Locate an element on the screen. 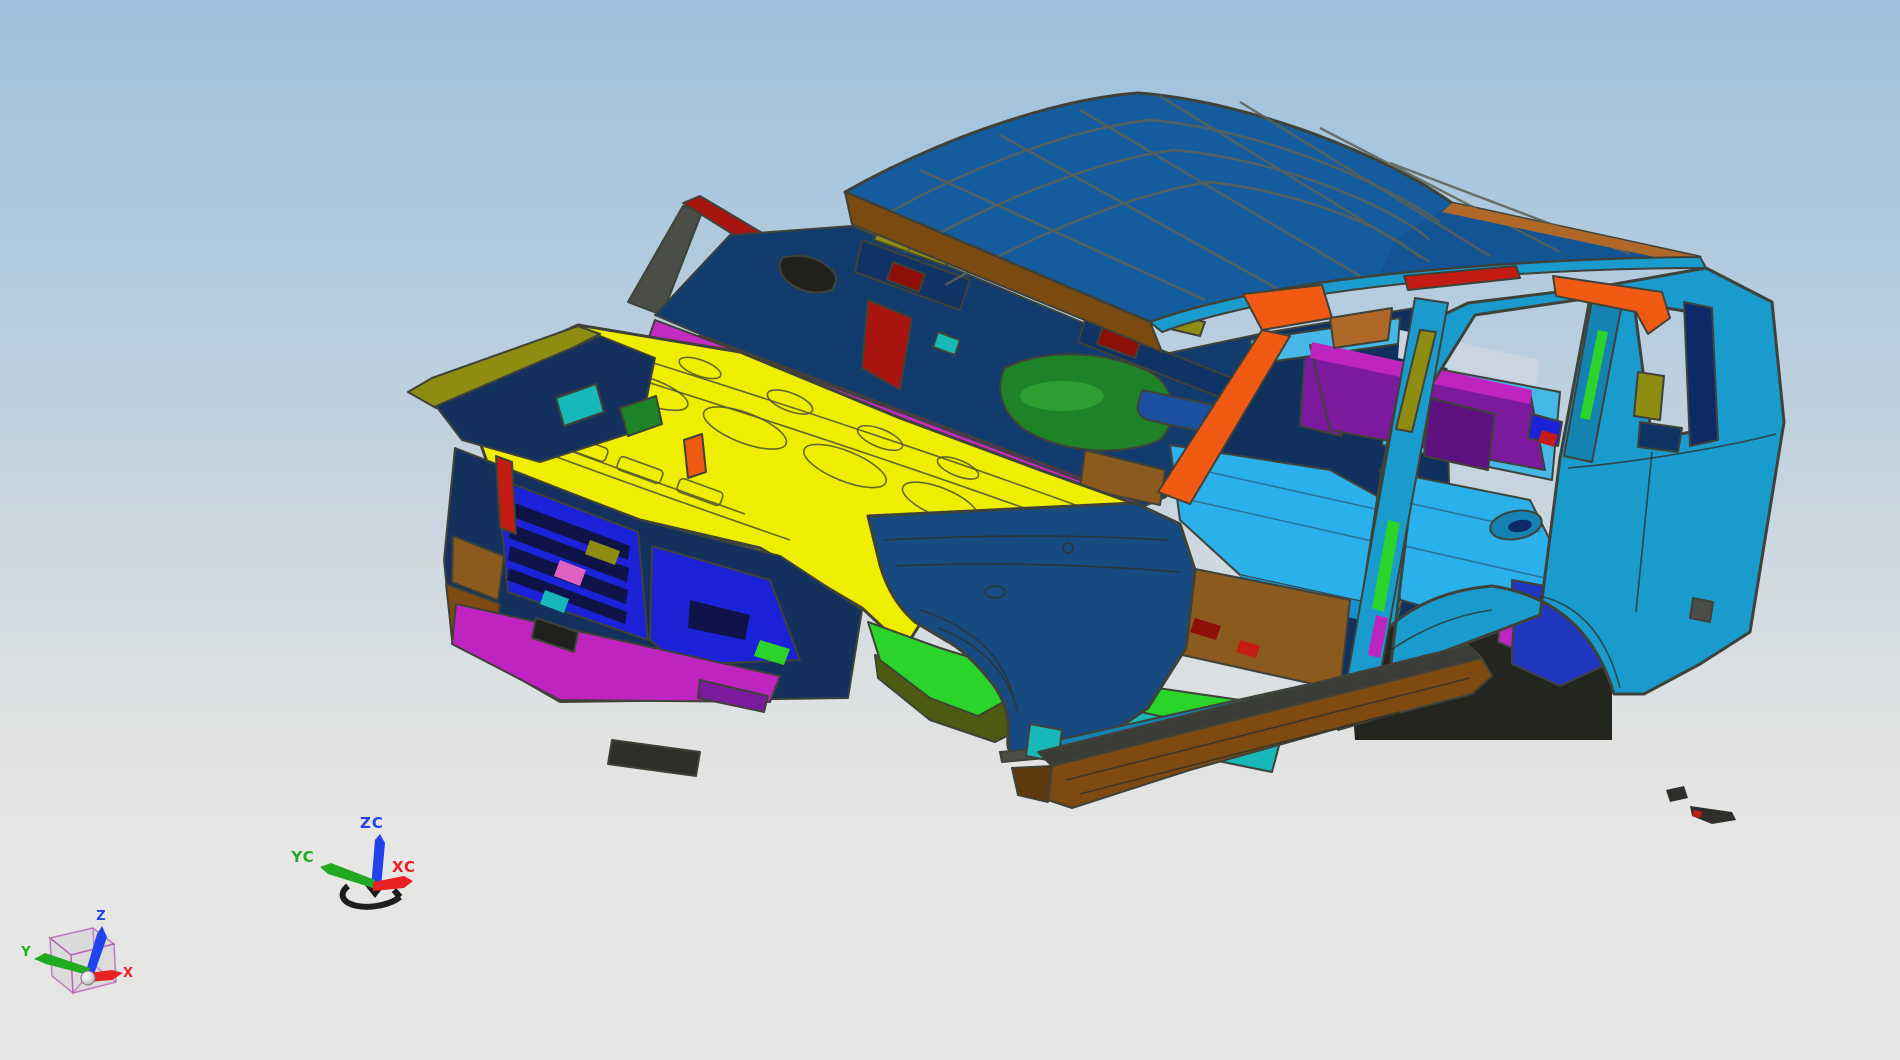  yc-axis-label: YC is located at coordinates (302, 857).